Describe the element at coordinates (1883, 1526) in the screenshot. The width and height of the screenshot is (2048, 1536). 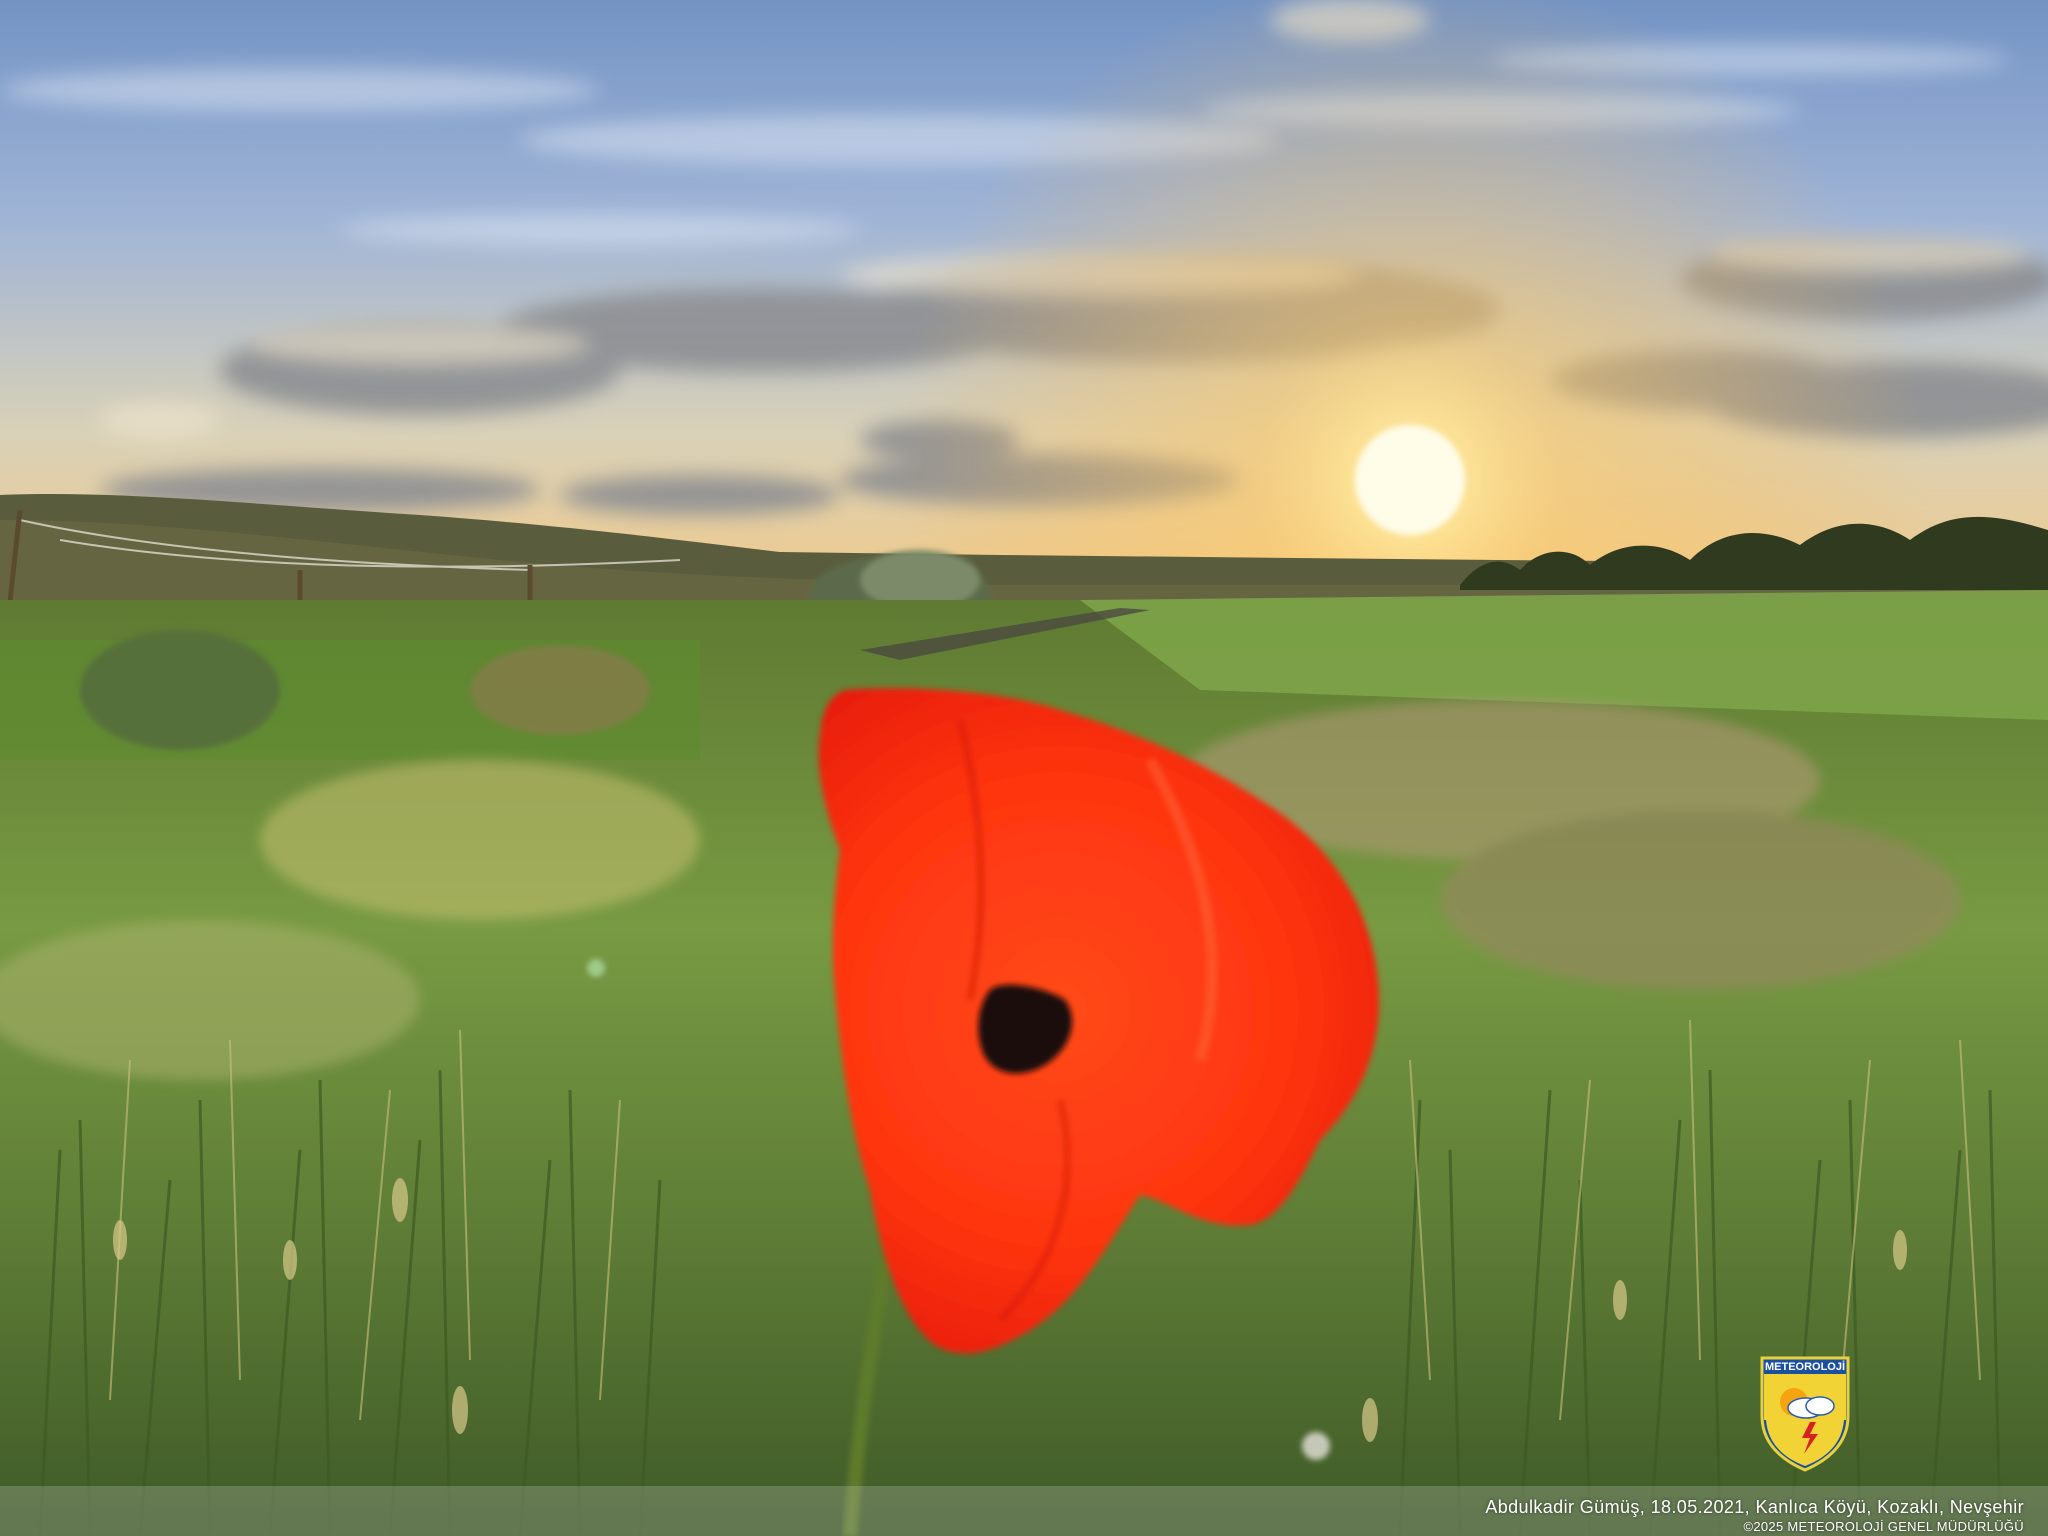
I see `copyright-notice: ©2025 METEOROLOJİ GENEL MÜDÜRLÜĞÜ` at that location.